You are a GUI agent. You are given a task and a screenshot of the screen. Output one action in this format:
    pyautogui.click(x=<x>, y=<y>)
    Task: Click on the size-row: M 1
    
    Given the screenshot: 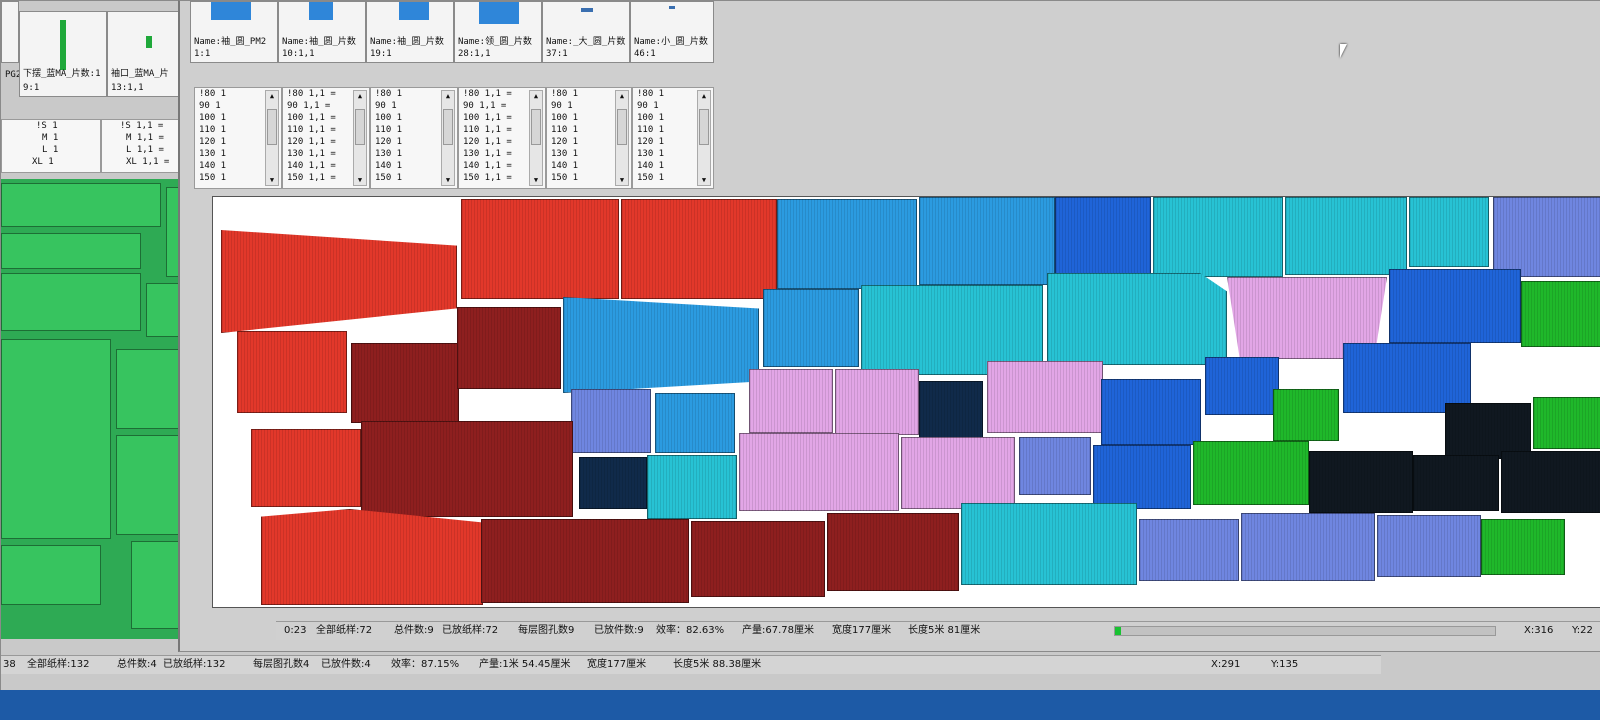 What is the action you would take?
    pyautogui.click(x=51, y=138)
    